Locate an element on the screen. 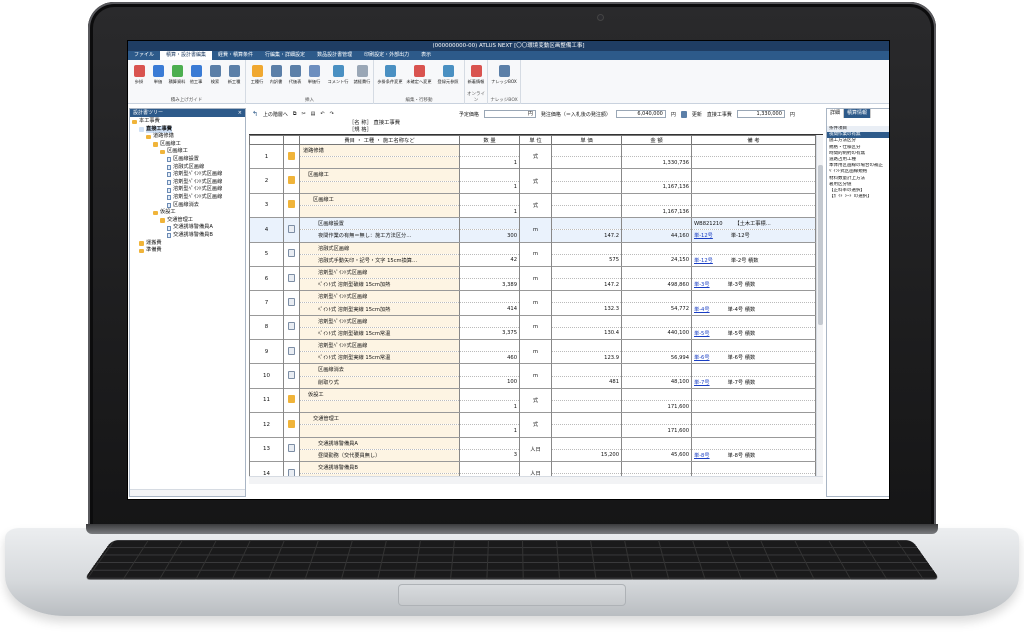 This screenshot has width=1024, height=639. calculator-icon is located at coordinates (683, 114).